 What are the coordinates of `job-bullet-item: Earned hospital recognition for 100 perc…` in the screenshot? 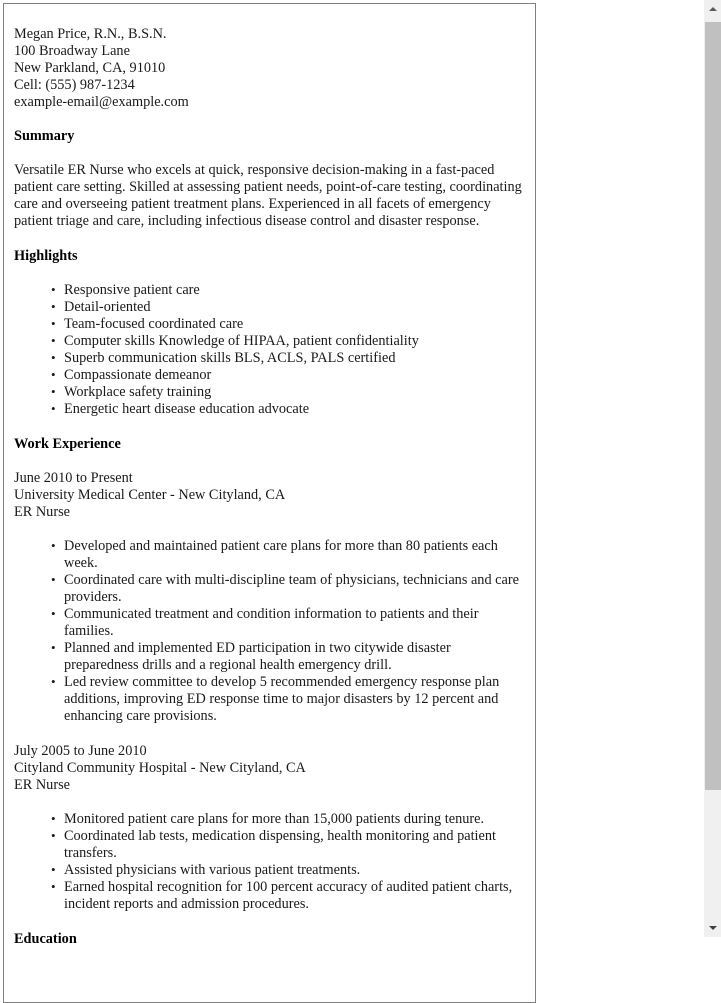 It's located at (287, 895).